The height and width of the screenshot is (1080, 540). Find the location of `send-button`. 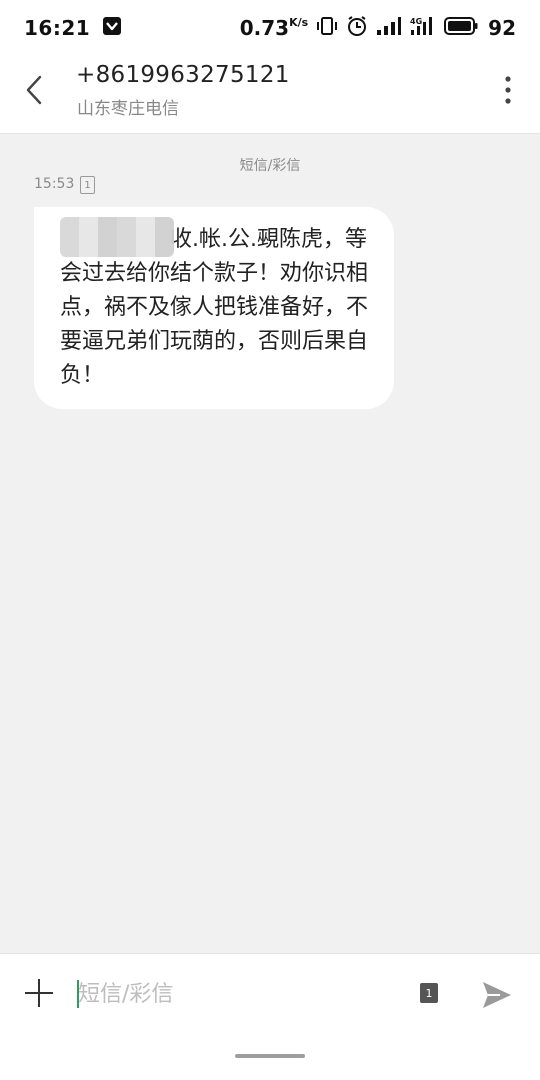

send-button is located at coordinates (497, 995).